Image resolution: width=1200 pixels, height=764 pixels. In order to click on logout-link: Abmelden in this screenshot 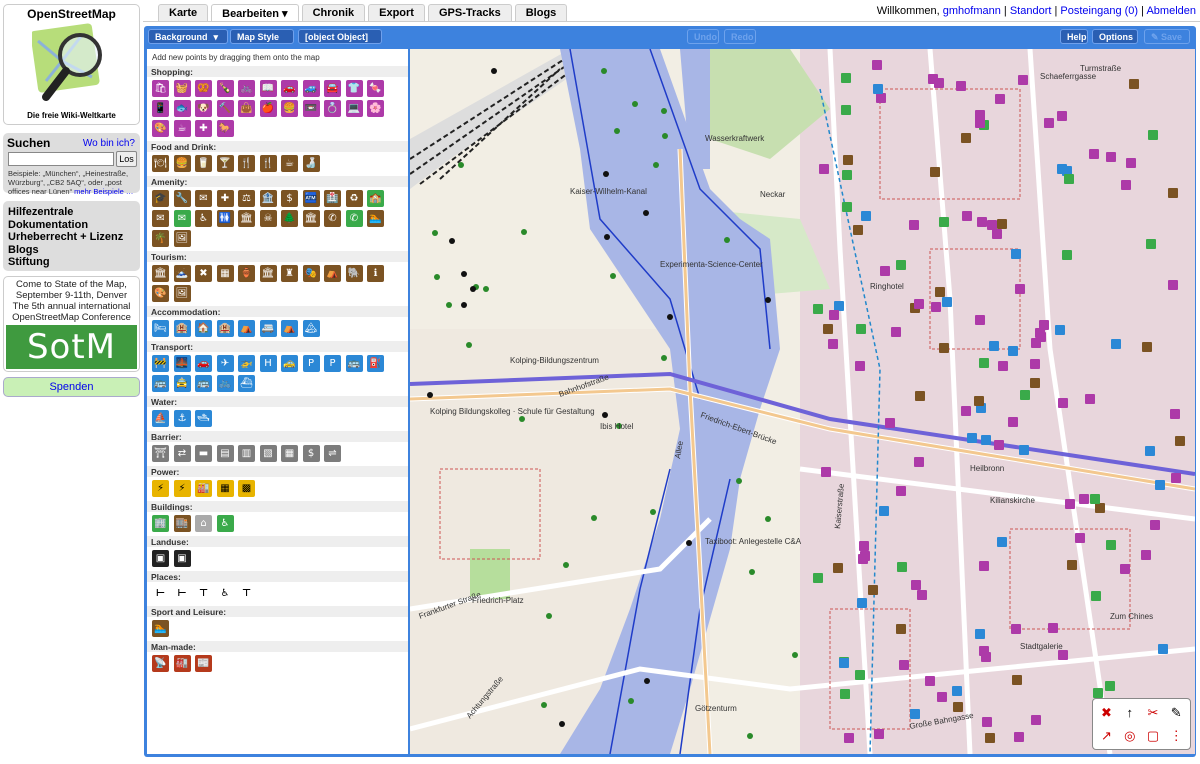, I will do `click(1171, 11)`.